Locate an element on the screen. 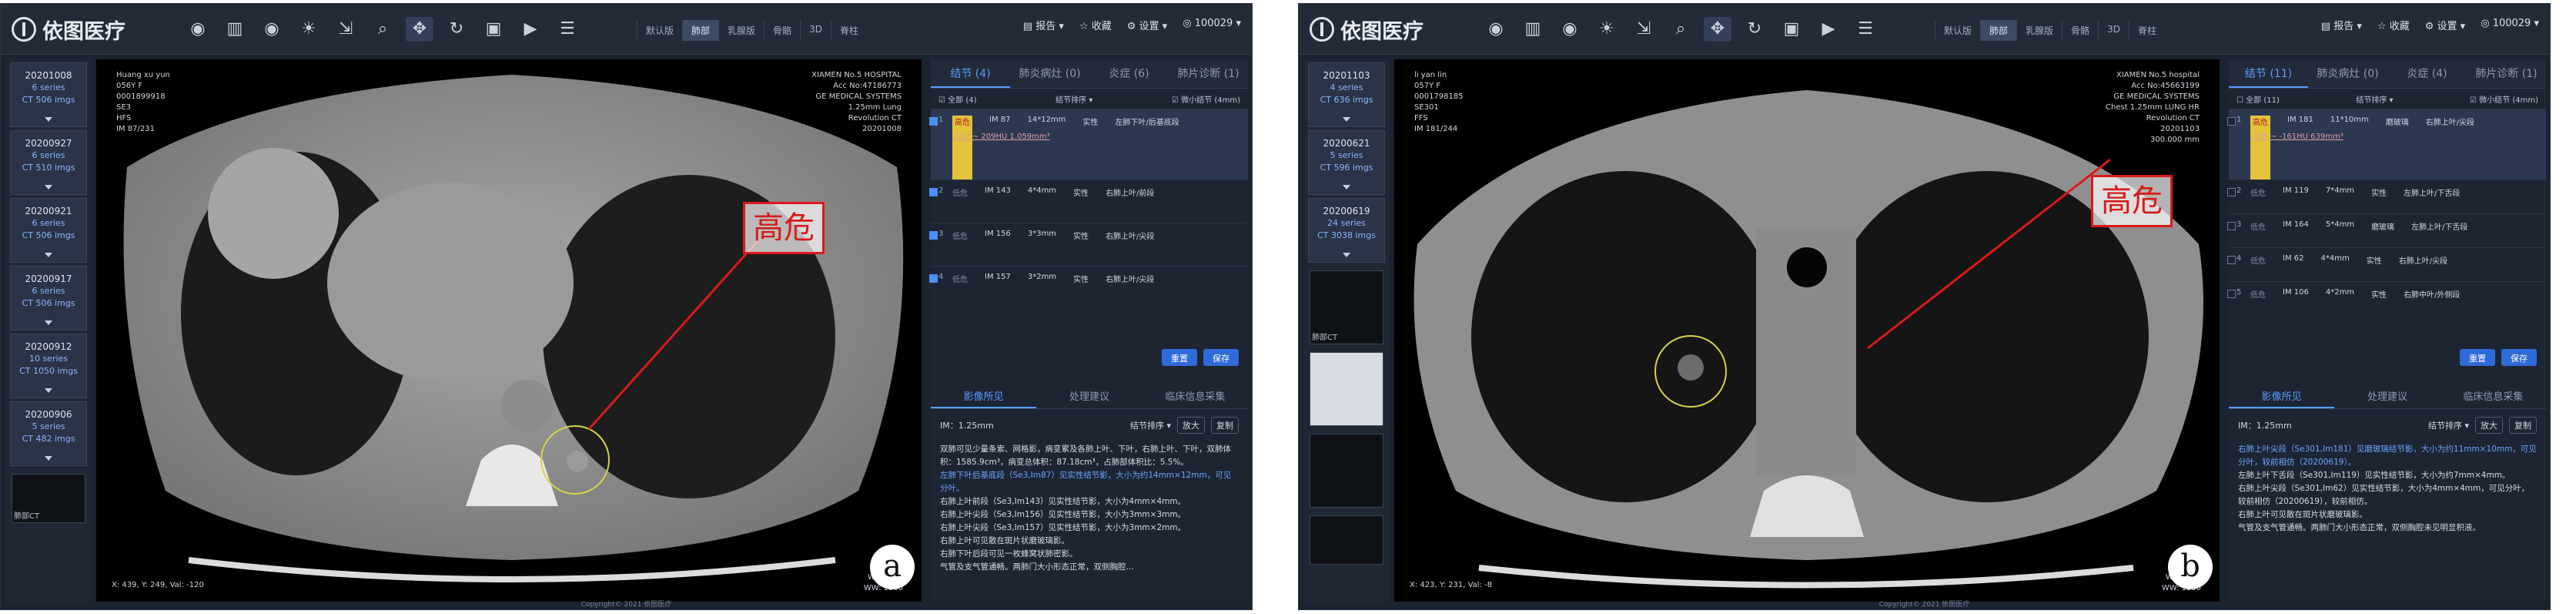  study-item: 20200621 5 series CT 596 imgs is located at coordinates (1347, 162).